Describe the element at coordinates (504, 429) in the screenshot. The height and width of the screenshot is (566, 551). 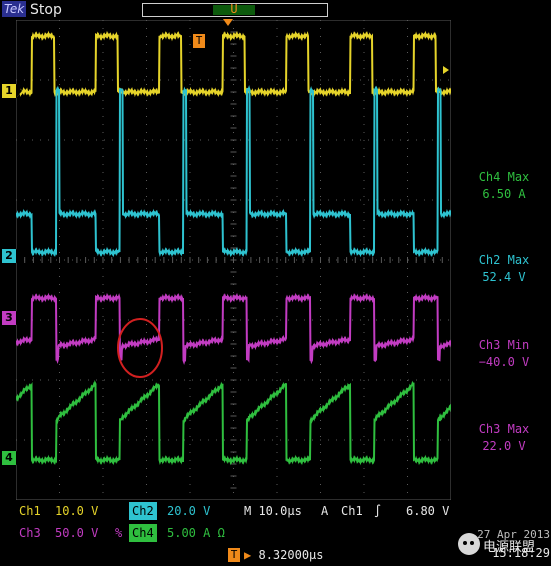
I see `measurement-label: Ch3 Max` at that location.